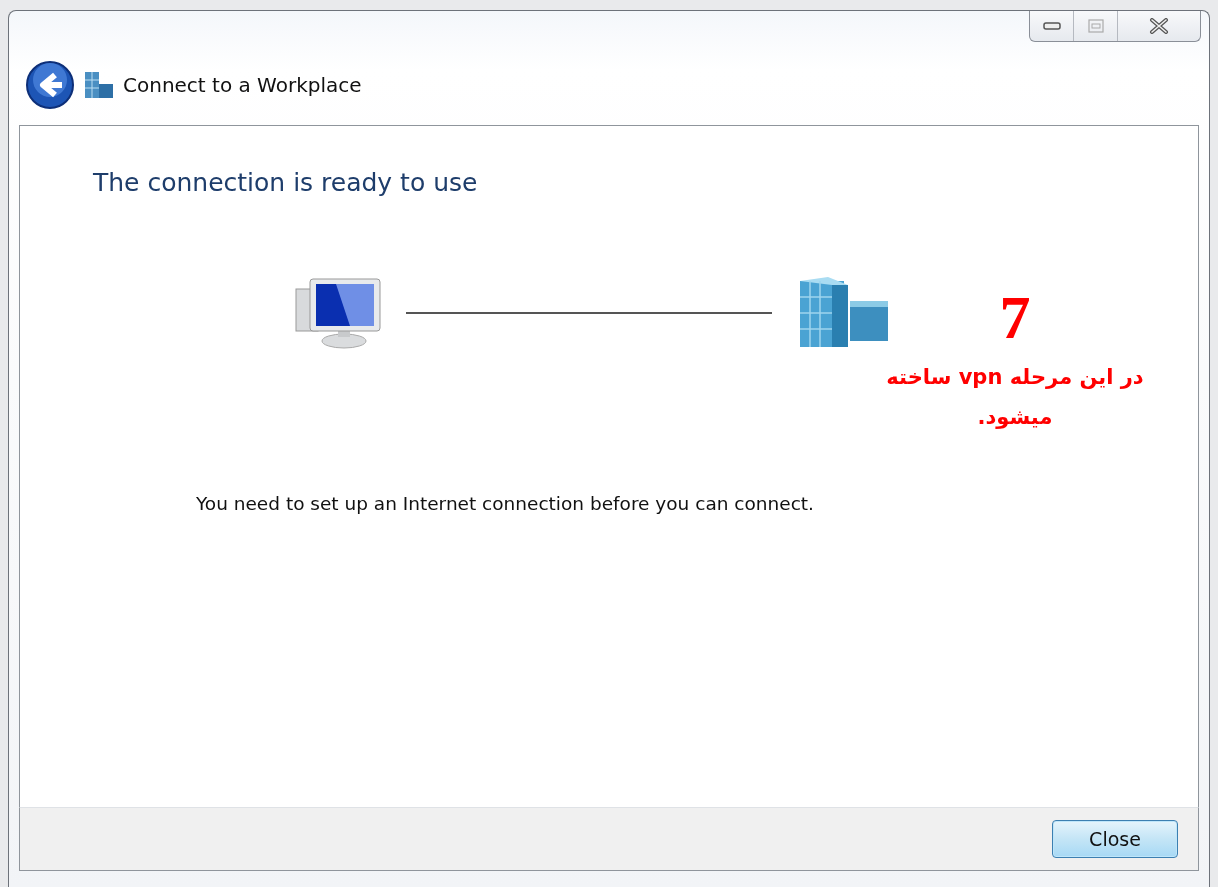 The width and height of the screenshot is (1218, 887). I want to click on close-button: Close, so click(1115, 839).